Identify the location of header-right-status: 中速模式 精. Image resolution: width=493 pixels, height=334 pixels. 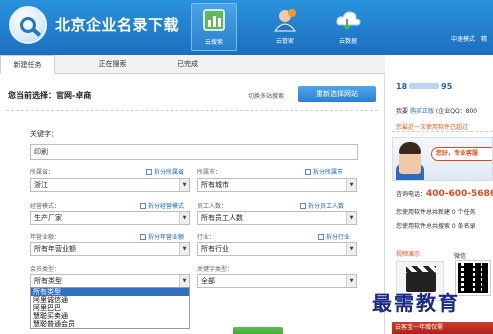
(467, 38).